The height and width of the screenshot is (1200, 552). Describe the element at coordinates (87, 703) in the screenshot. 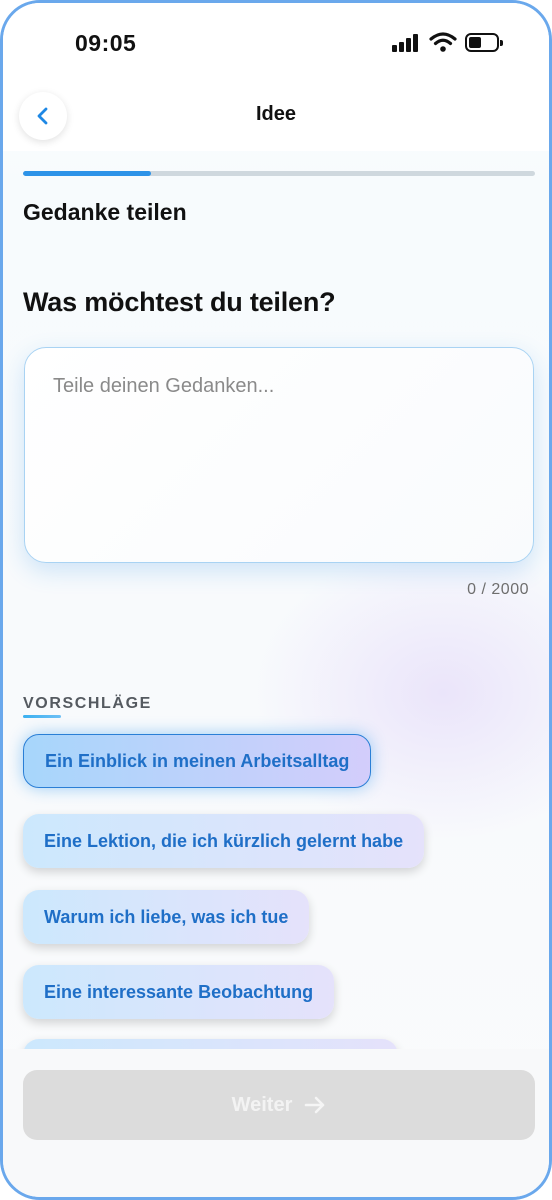

I see `suggestions-label: VORSCHLÄGE` at that location.